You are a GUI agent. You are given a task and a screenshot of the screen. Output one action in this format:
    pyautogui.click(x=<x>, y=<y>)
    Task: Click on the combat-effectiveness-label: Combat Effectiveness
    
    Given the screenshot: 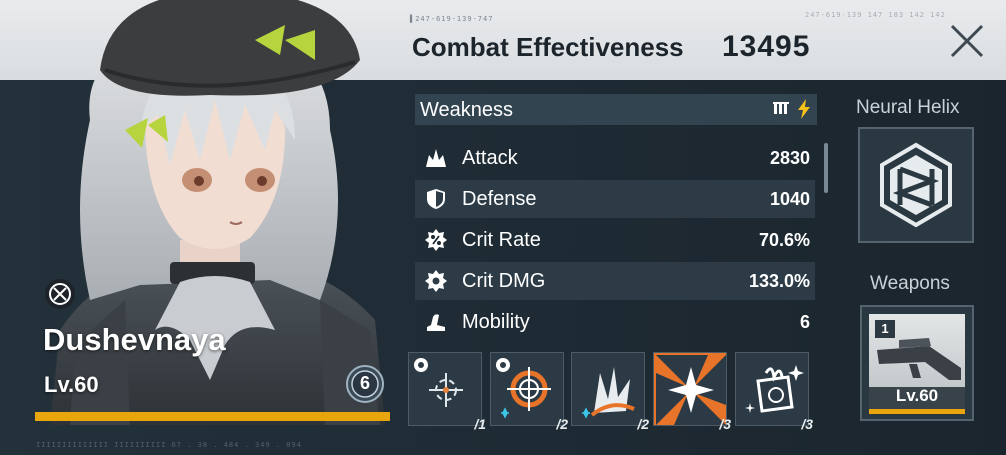 What is the action you would take?
    pyautogui.click(x=548, y=47)
    